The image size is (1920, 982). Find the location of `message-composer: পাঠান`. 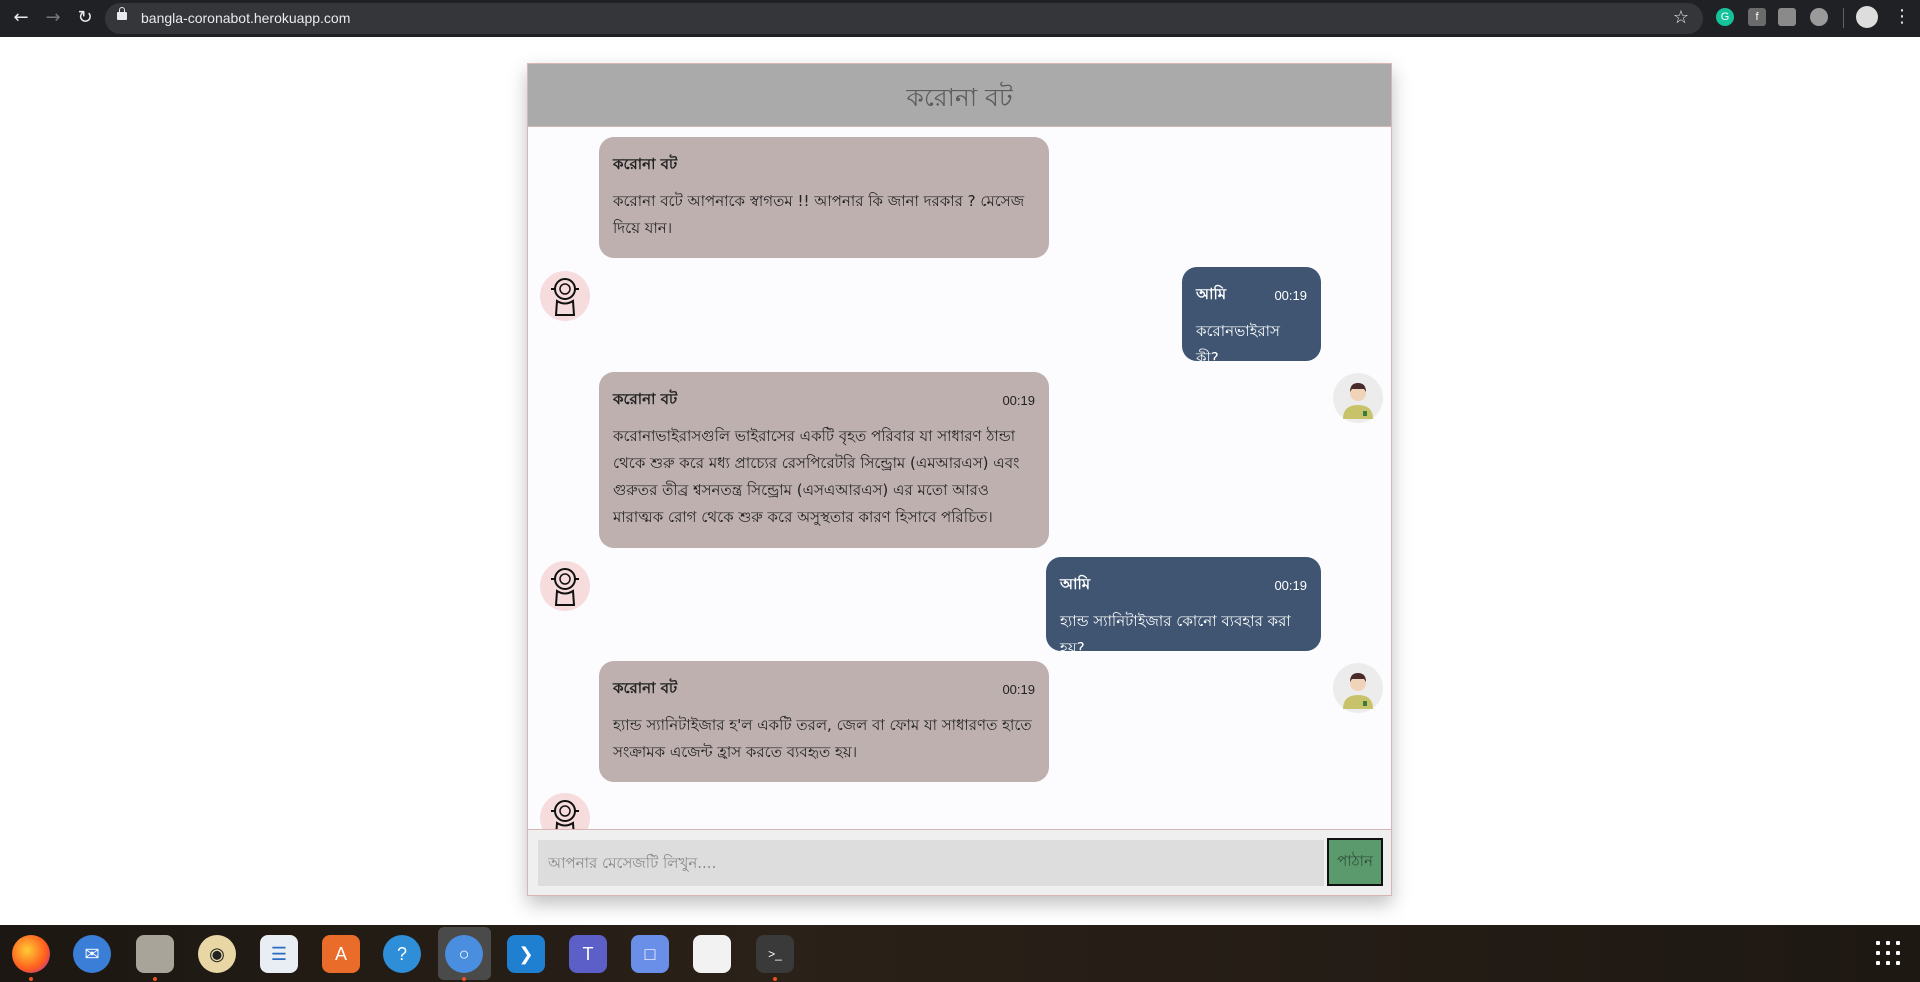

message-composer: পাঠান is located at coordinates (959, 862).